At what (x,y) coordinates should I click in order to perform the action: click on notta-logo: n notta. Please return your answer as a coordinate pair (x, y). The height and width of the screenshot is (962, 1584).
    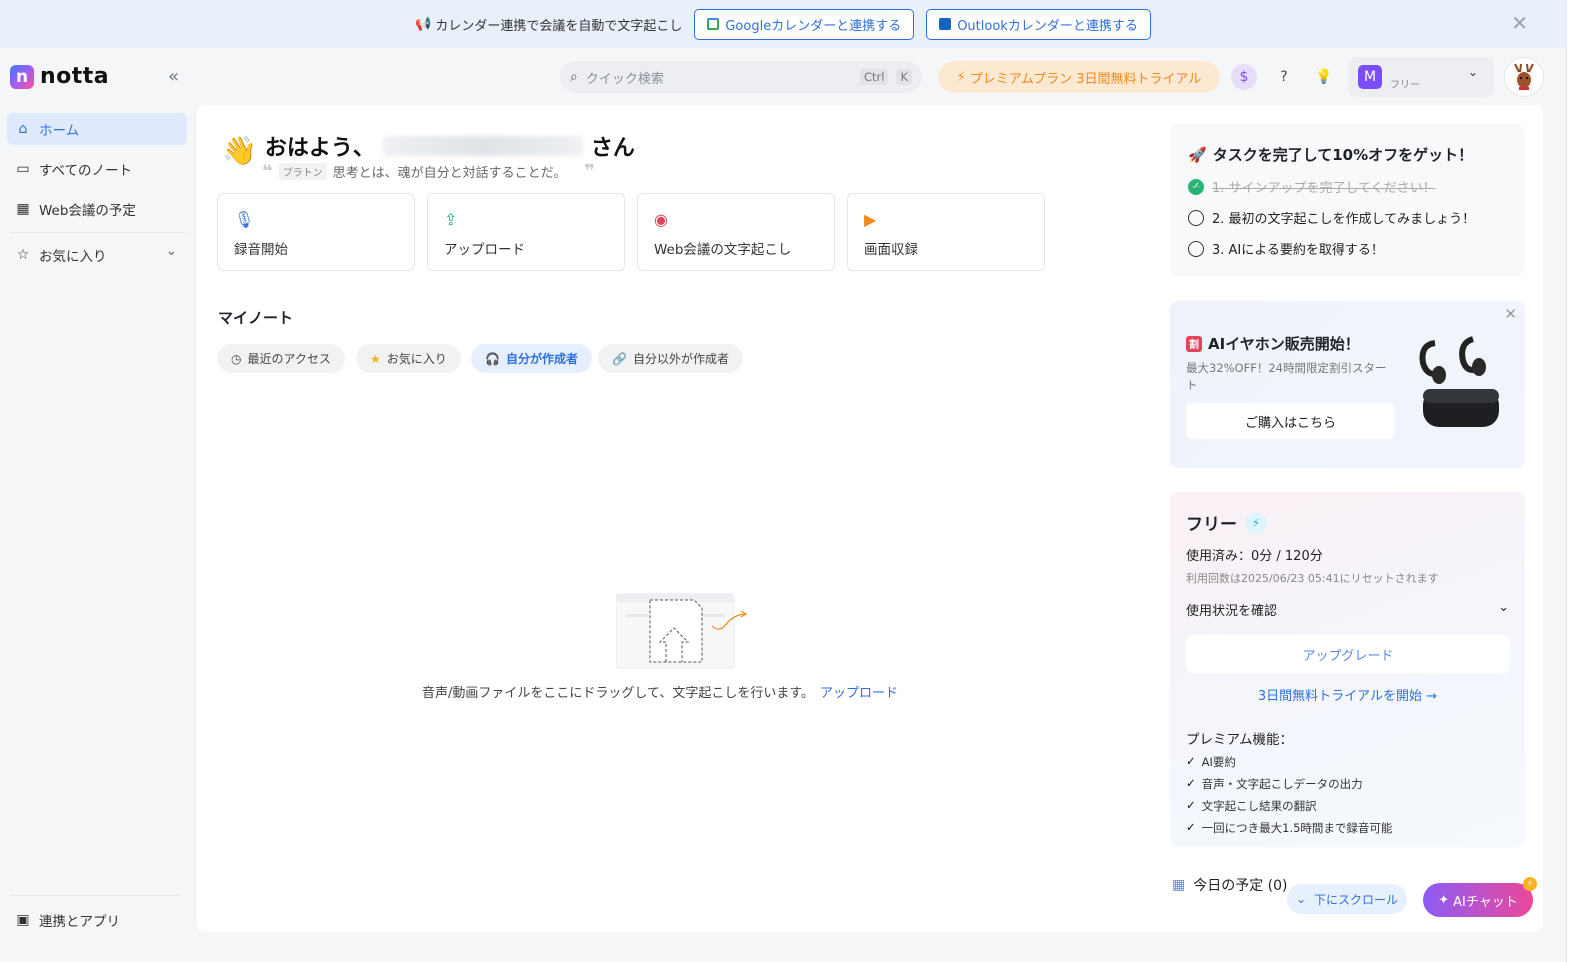
    Looking at the image, I should click on (59, 76).